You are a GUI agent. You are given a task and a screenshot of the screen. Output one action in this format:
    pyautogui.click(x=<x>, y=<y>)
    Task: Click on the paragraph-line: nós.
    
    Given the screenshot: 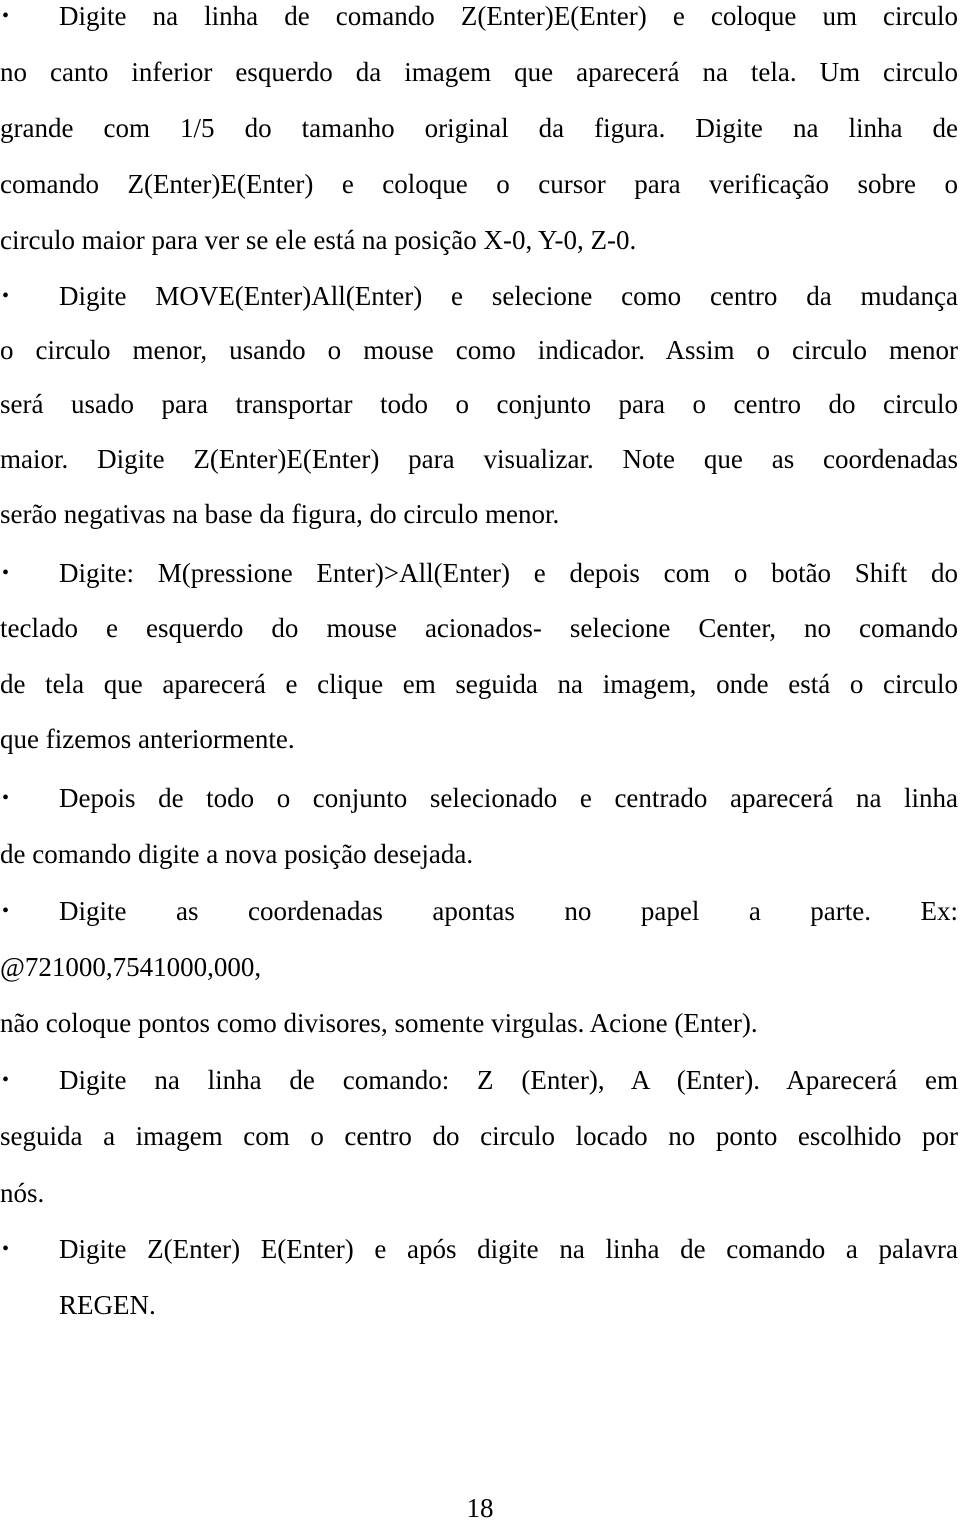 What is the action you would take?
    pyautogui.click(x=22, y=1193)
    